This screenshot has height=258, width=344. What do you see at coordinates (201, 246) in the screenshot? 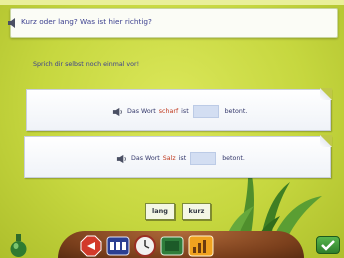
I see `stats-icon` at bounding box center [201, 246].